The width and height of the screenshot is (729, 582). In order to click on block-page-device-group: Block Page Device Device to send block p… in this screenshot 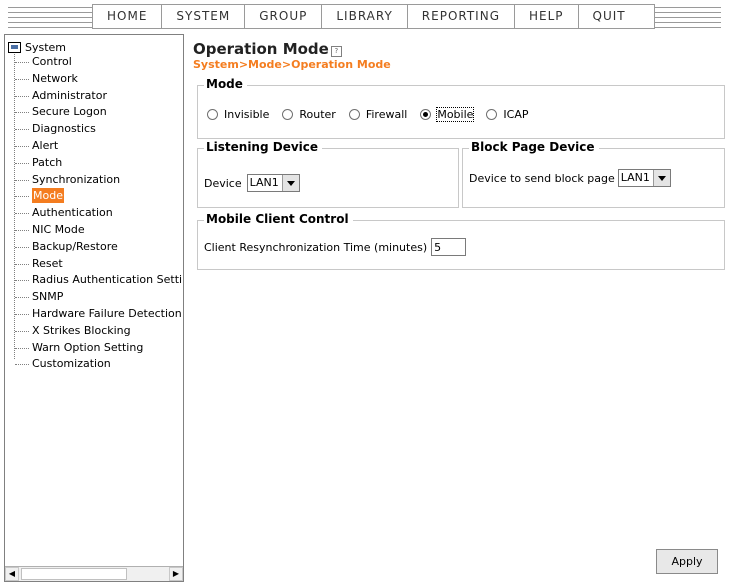, I will do `click(593, 174)`.